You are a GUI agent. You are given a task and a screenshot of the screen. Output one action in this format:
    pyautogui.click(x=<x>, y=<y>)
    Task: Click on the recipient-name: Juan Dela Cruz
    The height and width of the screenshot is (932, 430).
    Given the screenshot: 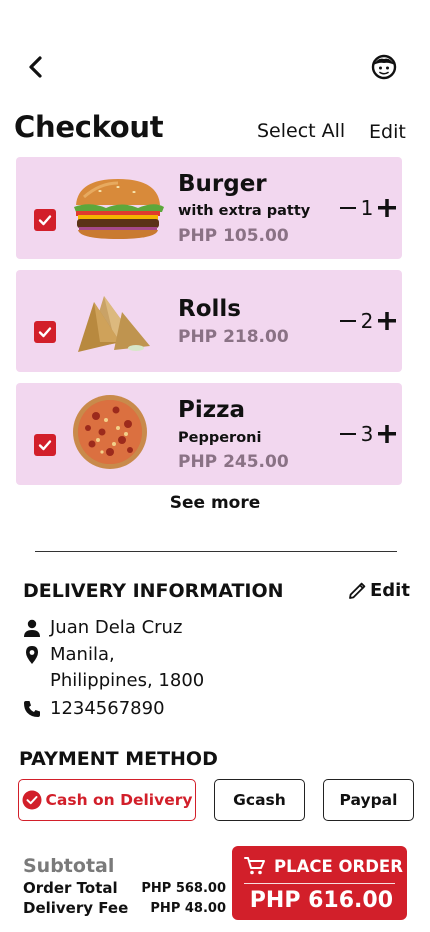 What is the action you would take?
    pyautogui.click(x=116, y=627)
    